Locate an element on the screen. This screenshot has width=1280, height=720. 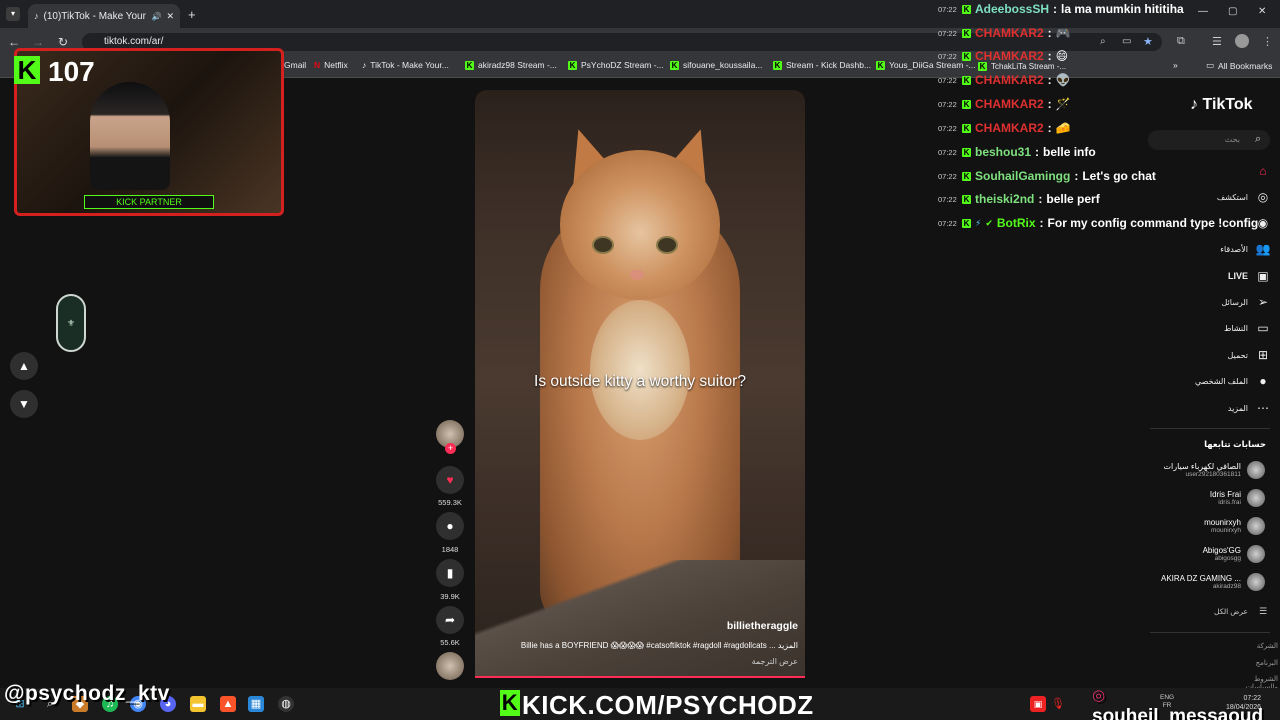
sidebar-divider is located at coordinates (1210, 632).